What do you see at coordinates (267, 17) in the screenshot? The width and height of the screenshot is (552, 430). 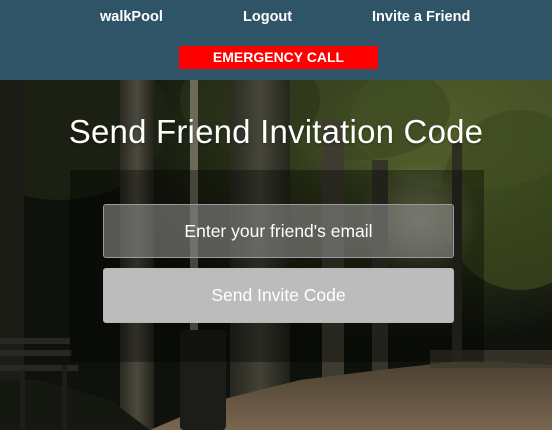 I see `nav-logout-link: Logout` at bounding box center [267, 17].